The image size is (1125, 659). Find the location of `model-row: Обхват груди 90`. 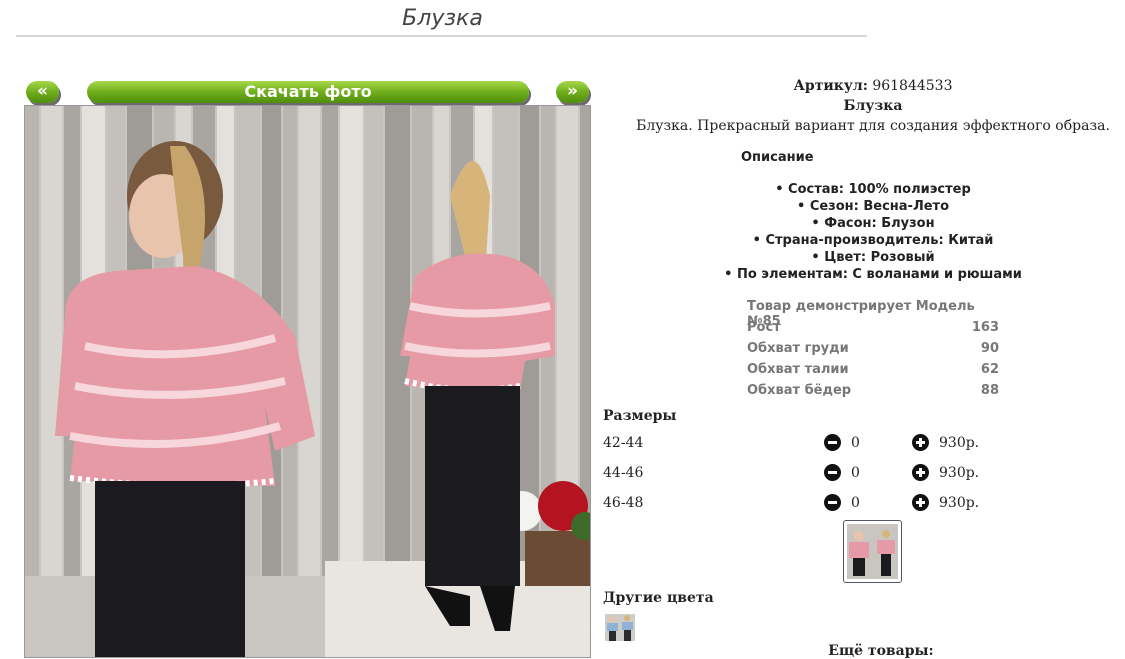

model-row: Обхват груди 90 is located at coordinates (873, 351).